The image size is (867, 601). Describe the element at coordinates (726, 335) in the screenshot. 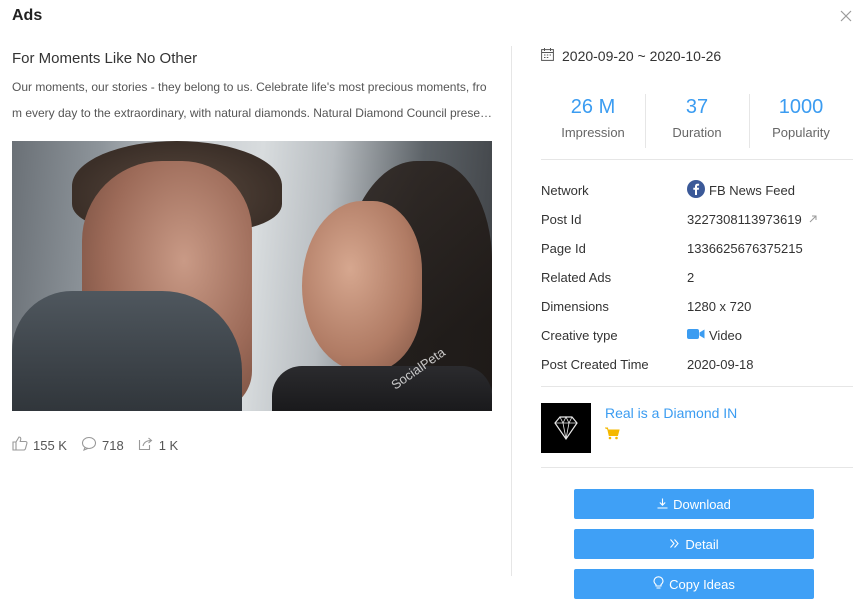

I see `creative-type-value: Video` at that location.